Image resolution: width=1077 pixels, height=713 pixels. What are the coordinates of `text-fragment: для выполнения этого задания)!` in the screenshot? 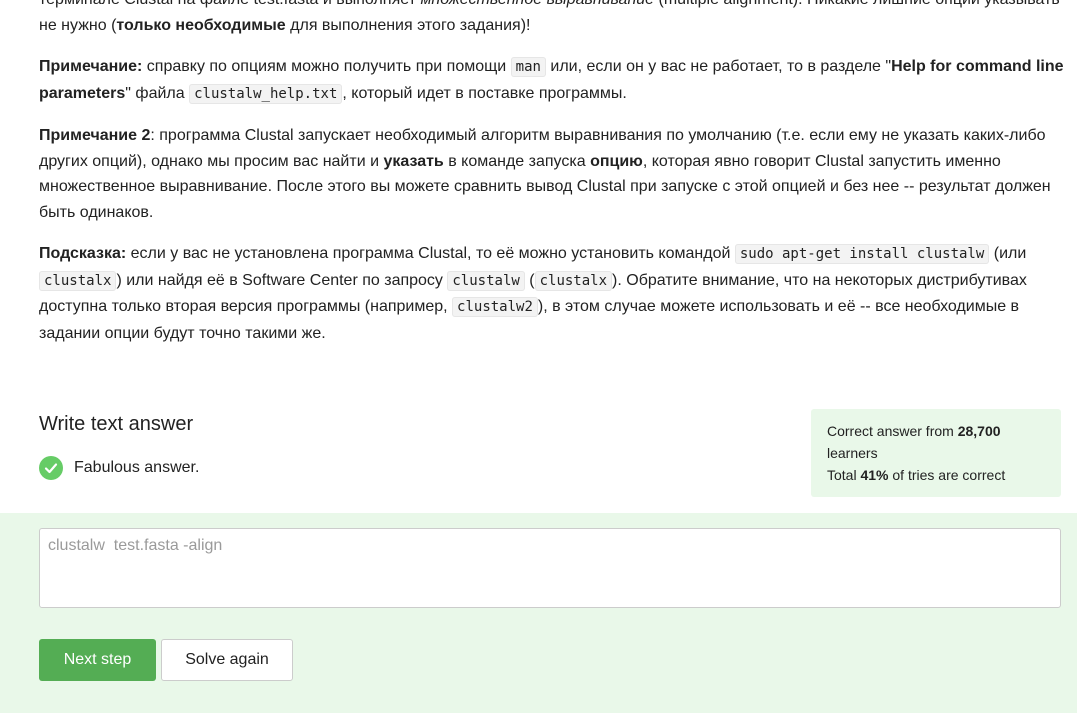 It's located at (408, 25).